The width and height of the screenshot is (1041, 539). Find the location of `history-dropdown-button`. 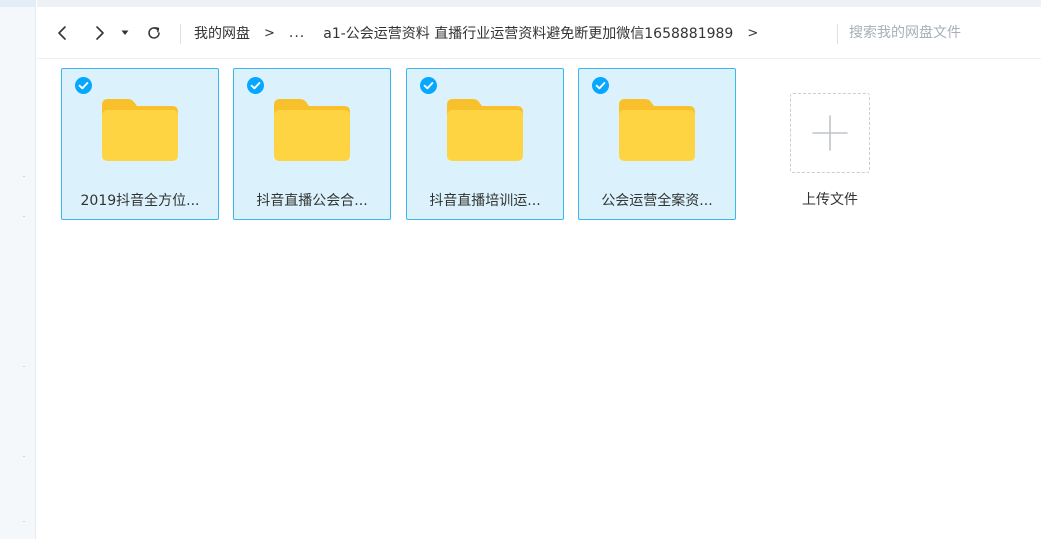

history-dropdown-button is located at coordinates (125, 33).